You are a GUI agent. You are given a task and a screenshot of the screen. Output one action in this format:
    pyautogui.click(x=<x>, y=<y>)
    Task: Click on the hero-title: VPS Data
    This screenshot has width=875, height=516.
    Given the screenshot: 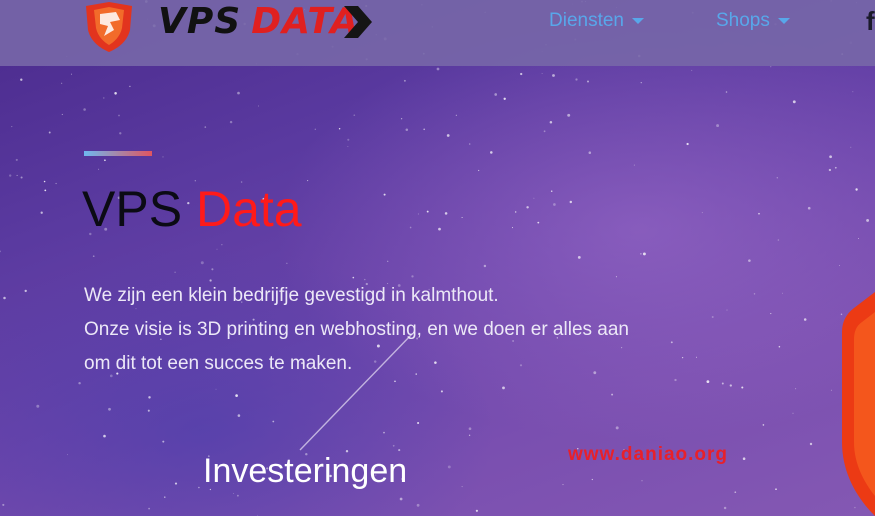 What is the action you would take?
    pyautogui.click(x=192, y=209)
    